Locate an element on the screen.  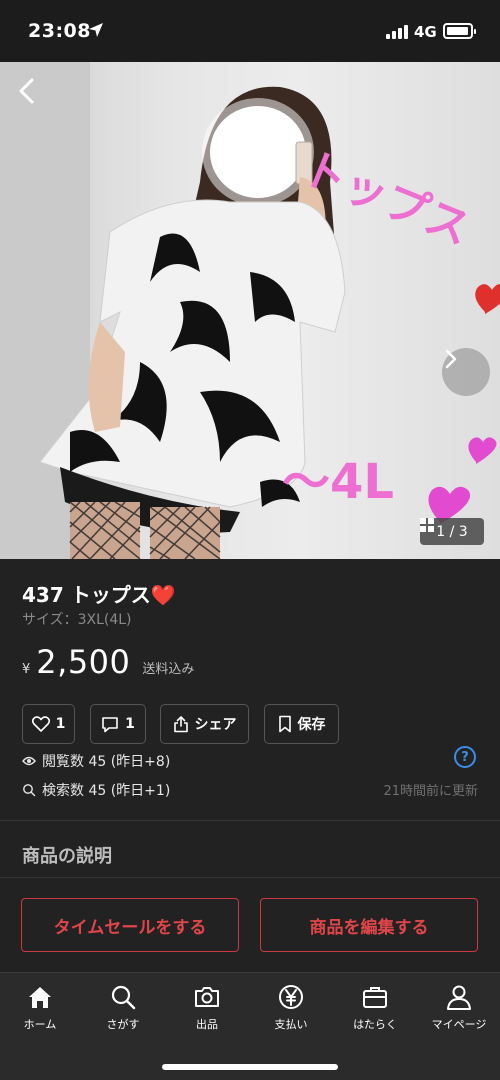
tab-search: さがす is located at coordinates (123, 1008).